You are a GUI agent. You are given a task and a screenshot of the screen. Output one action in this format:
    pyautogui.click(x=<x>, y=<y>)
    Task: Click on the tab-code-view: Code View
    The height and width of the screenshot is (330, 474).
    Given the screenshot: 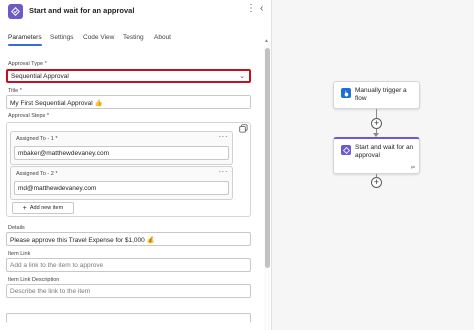 What is the action you would take?
    pyautogui.click(x=98, y=37)
    